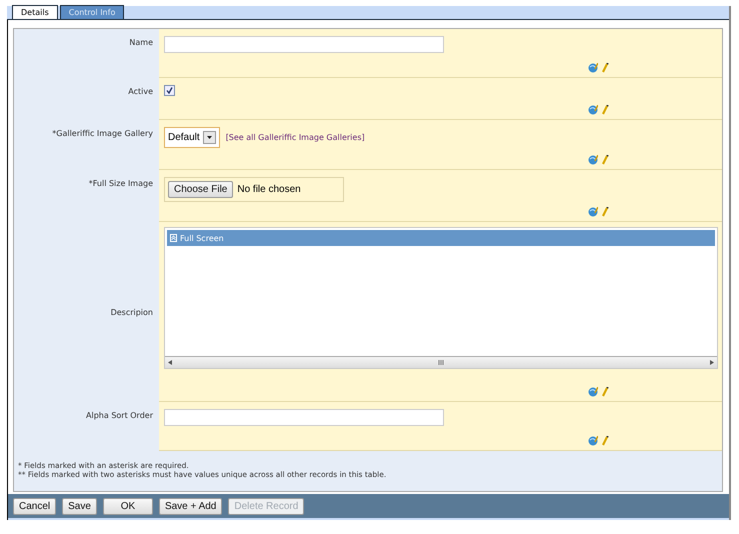  Describe the element at coordinates (173, 238) in the screenshot. I see `chevrons-up-icon` at that location.